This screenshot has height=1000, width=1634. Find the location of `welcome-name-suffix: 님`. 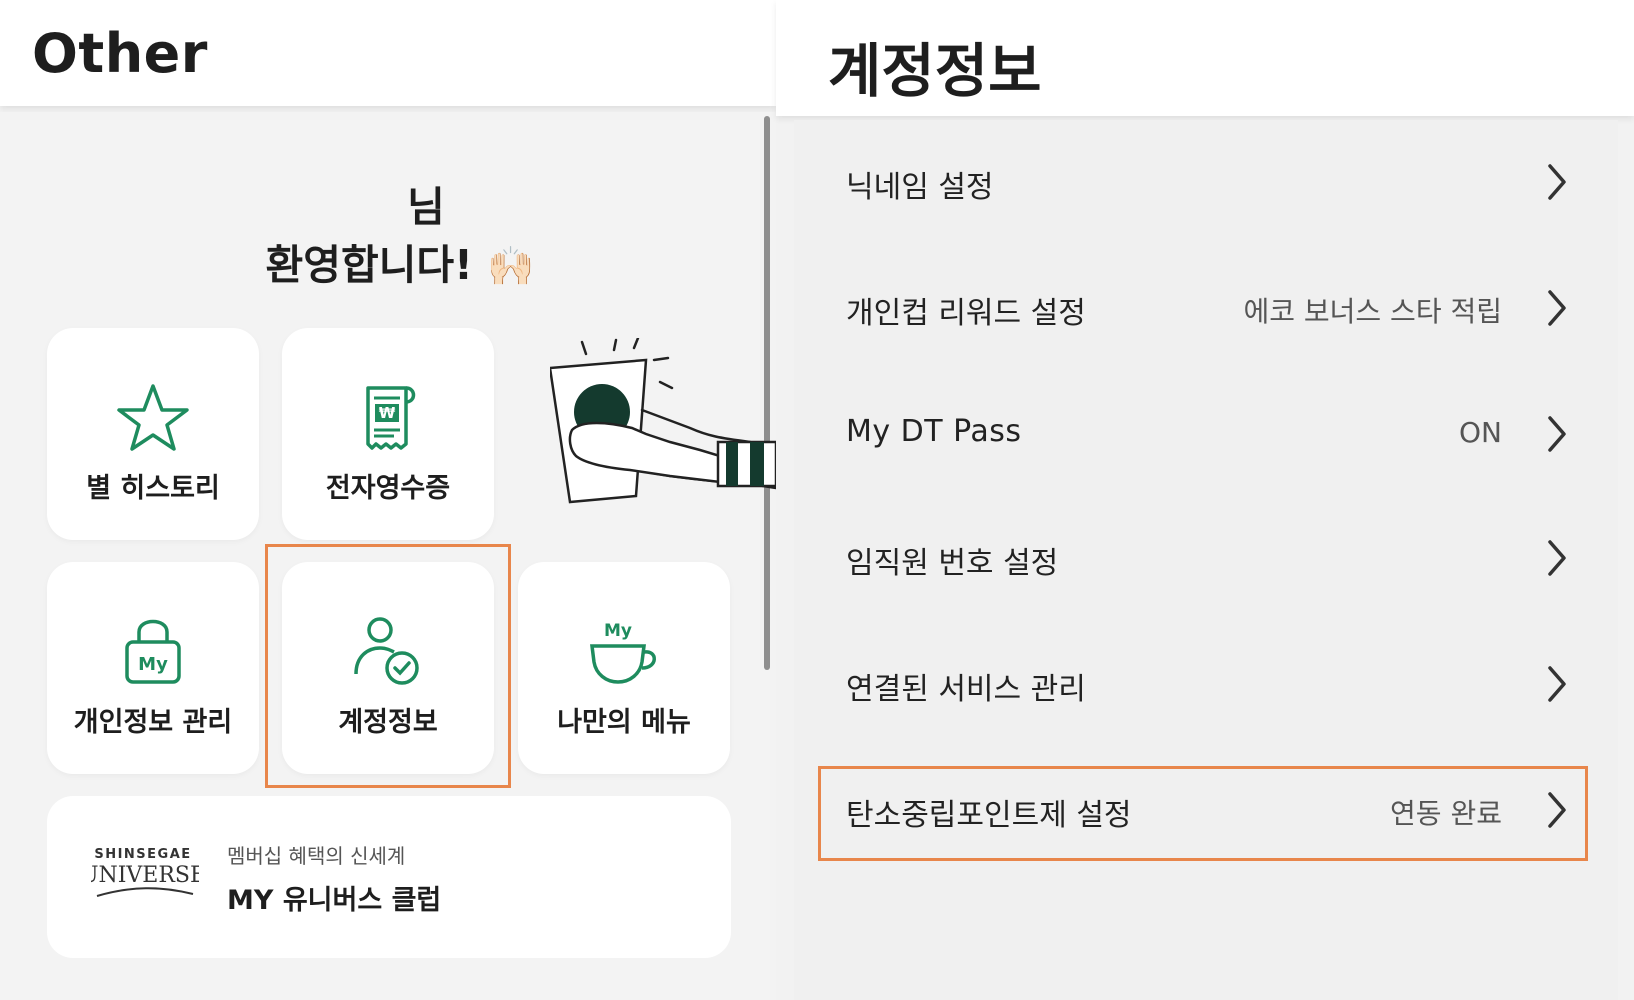

welcome-name-suffix: 님 is located at coordinates (426, 207).